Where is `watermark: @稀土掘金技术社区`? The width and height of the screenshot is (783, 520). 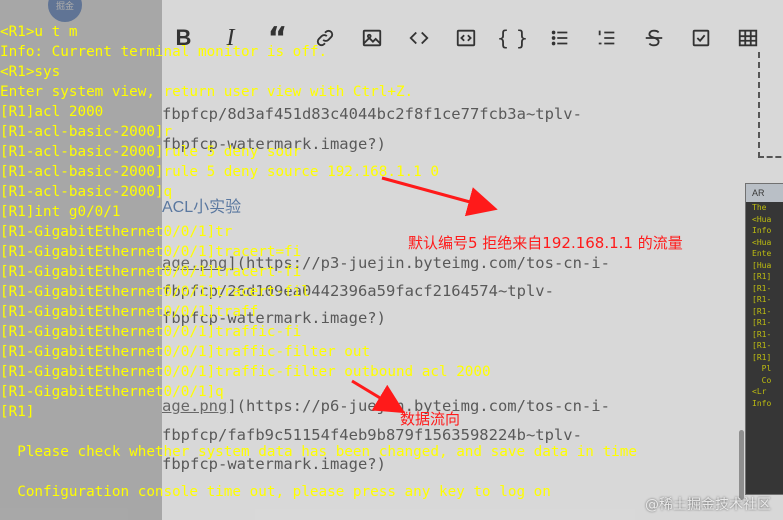
watermark: @稀土掘金技术社区 is located at coordinates (708, 505).